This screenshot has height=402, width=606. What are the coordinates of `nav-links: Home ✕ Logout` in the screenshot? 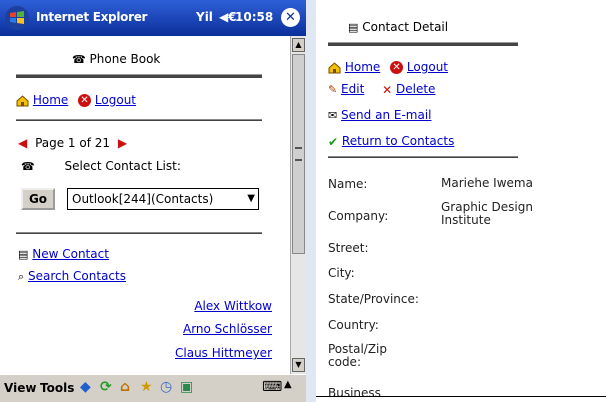 It's located at (76, 100).